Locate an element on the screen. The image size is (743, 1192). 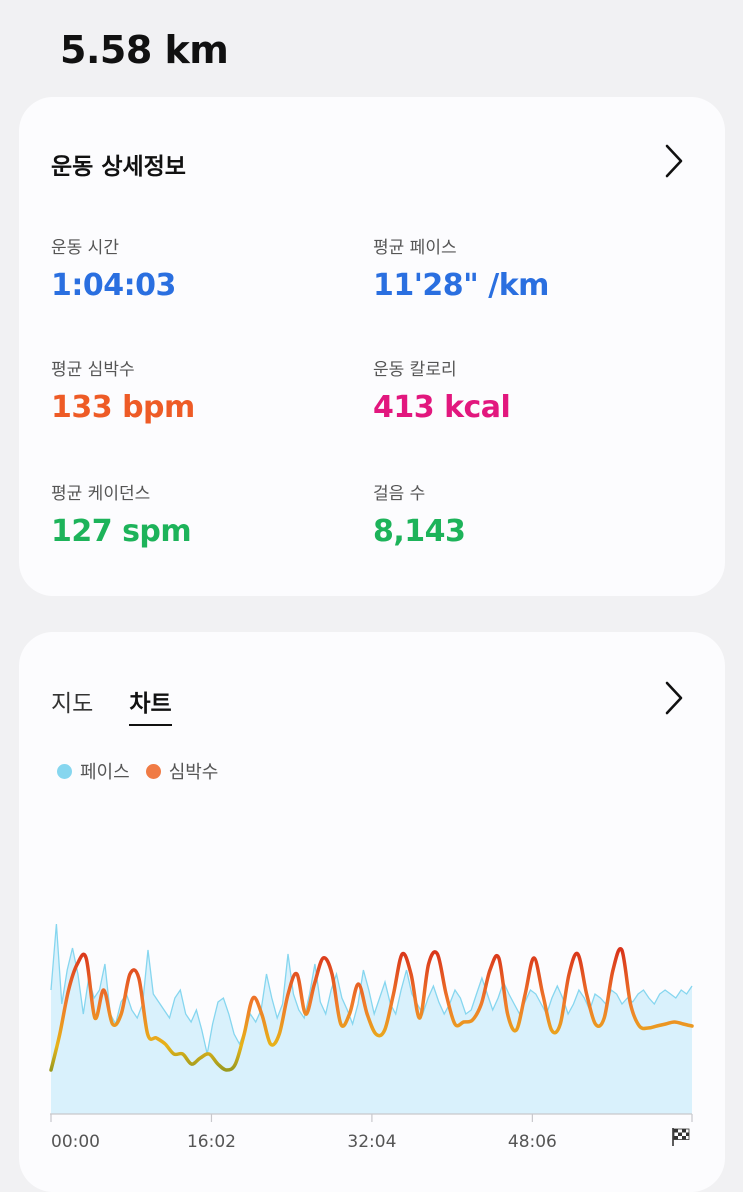
x-tick-label: 48:06 is located at coordinates (532, 1142).